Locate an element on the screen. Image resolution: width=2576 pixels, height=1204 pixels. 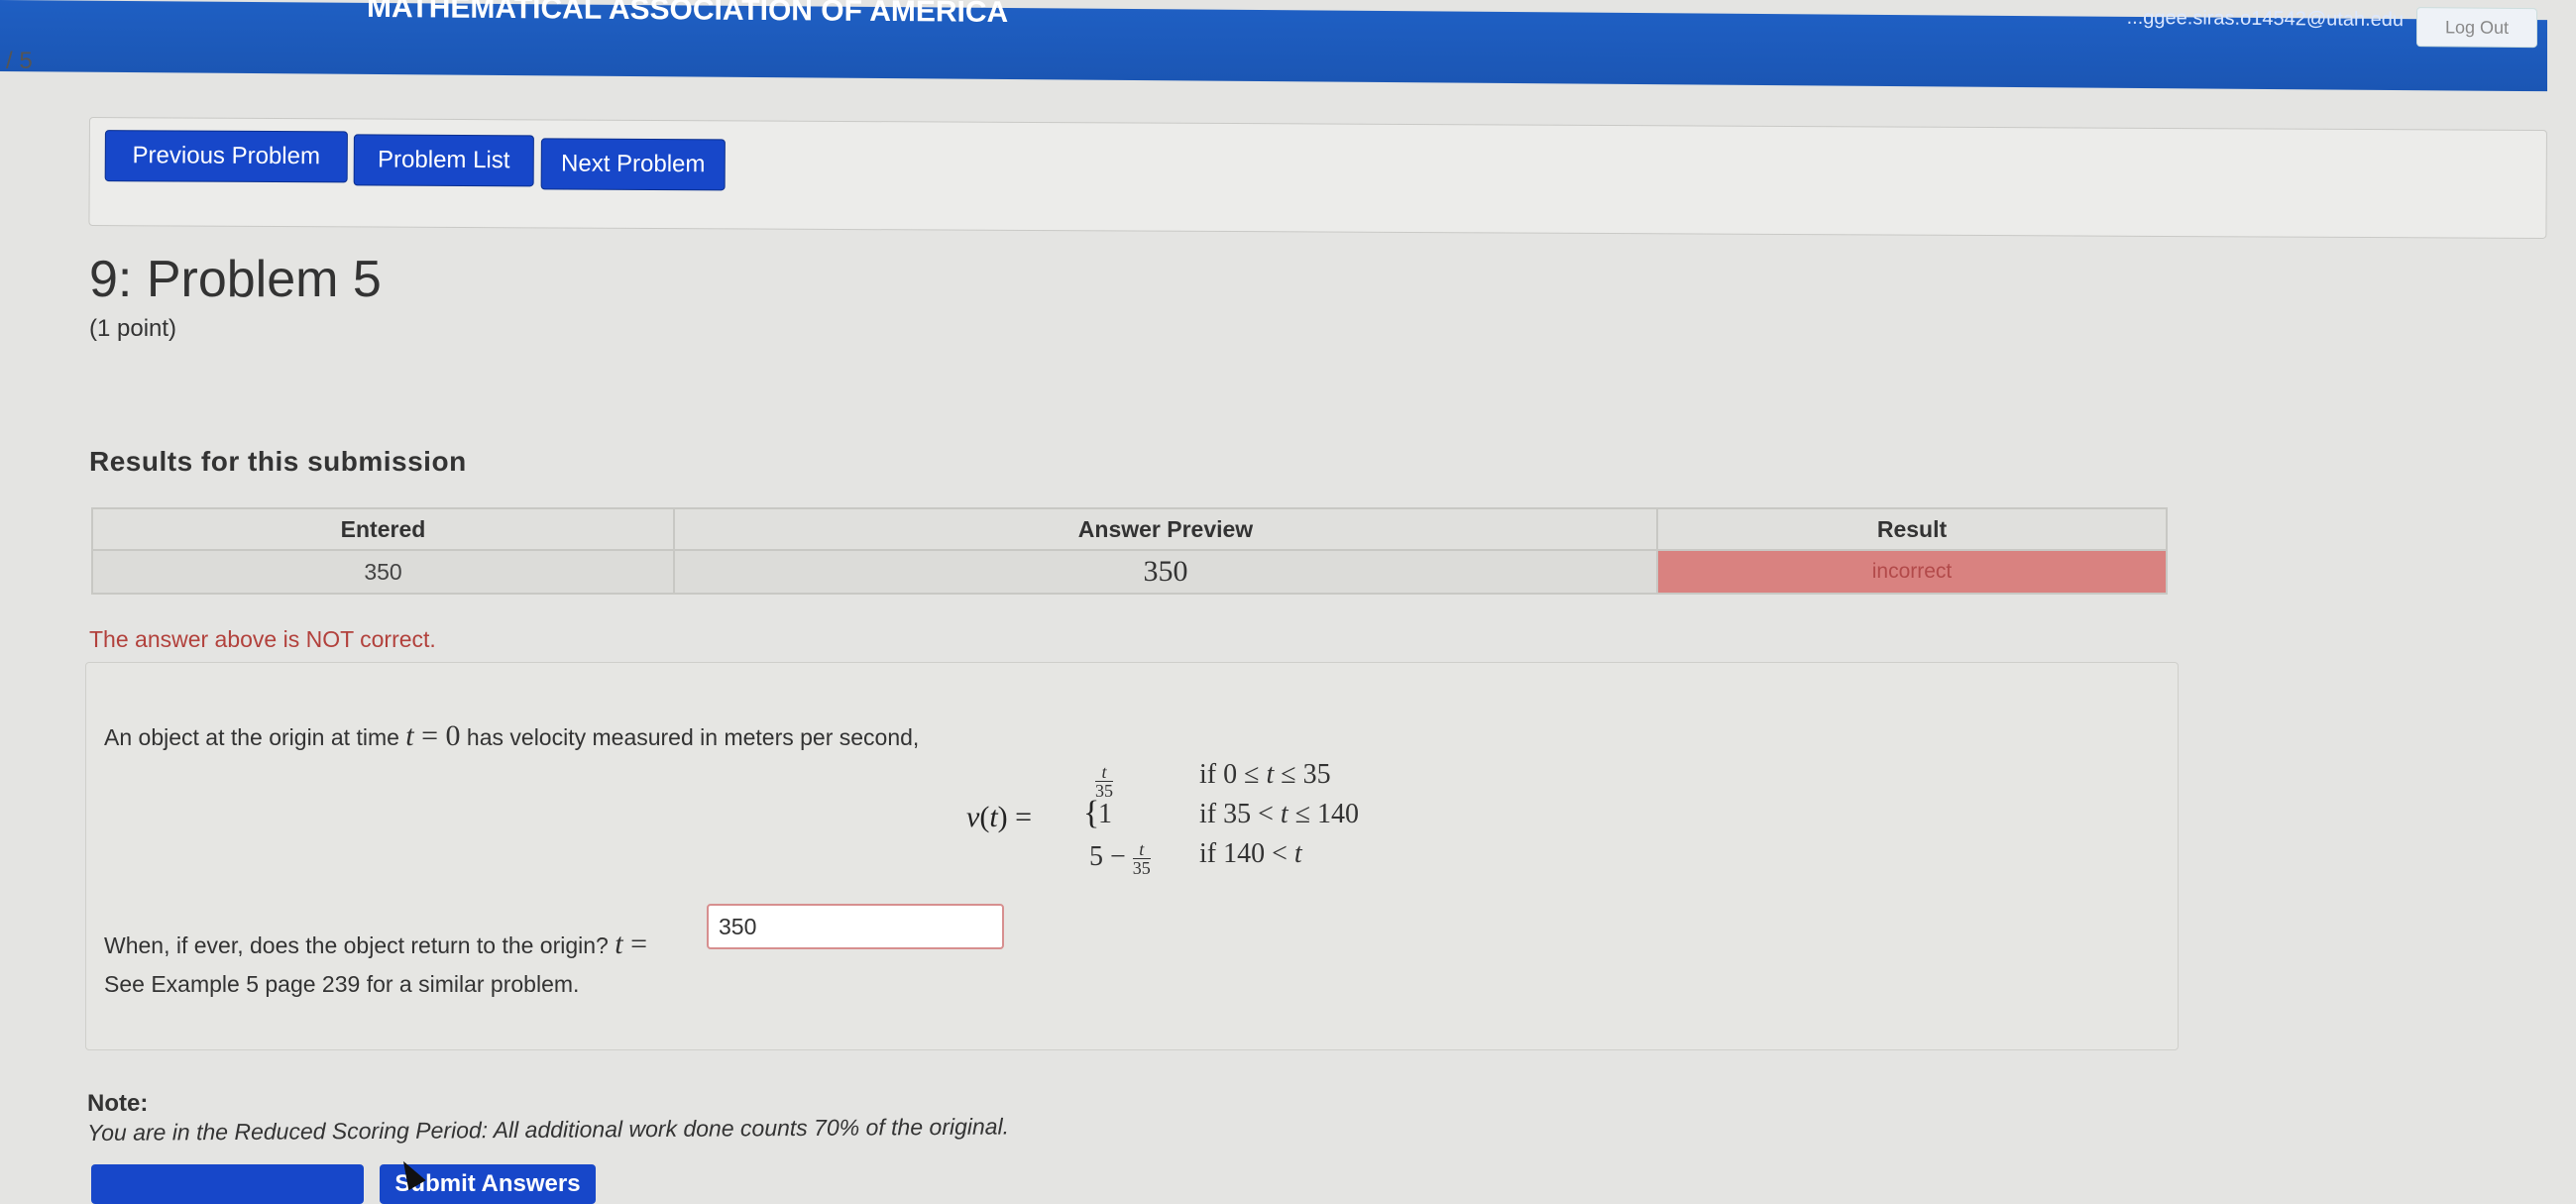
results-heading: Results for this submission is located at coordinates (278, 461).